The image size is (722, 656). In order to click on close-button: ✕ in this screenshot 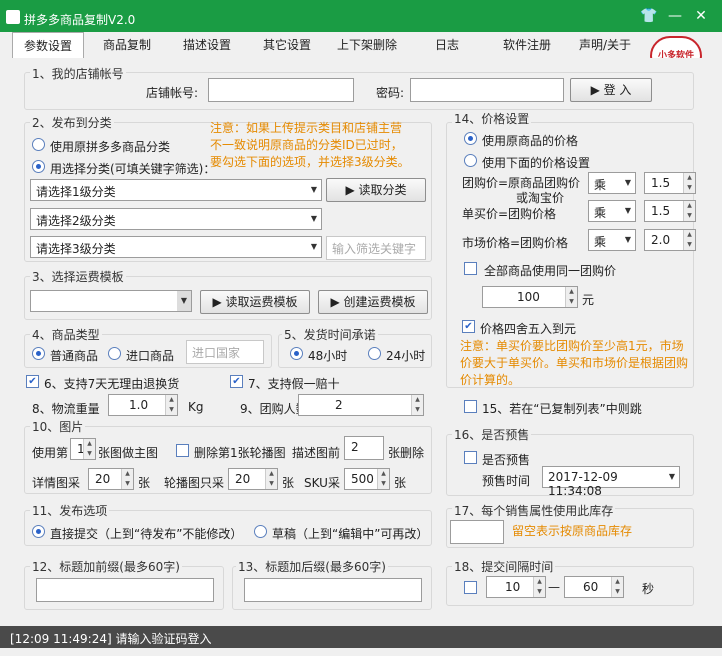, I will do `click(701, 16)`.